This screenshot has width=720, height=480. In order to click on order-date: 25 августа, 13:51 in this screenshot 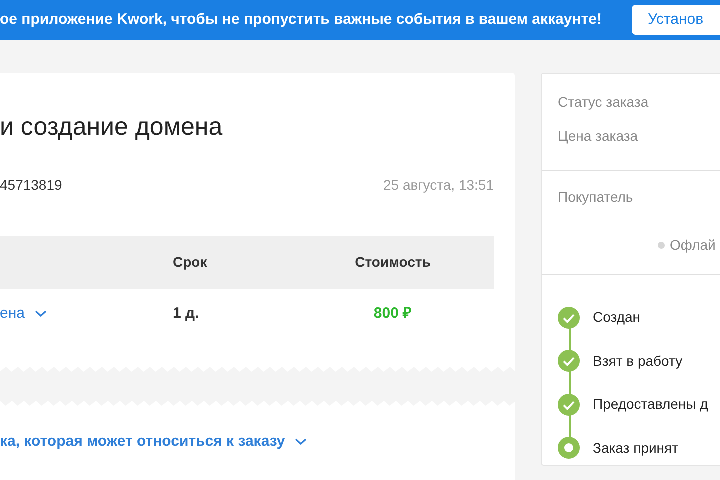, I will do `click(439, 185)`.